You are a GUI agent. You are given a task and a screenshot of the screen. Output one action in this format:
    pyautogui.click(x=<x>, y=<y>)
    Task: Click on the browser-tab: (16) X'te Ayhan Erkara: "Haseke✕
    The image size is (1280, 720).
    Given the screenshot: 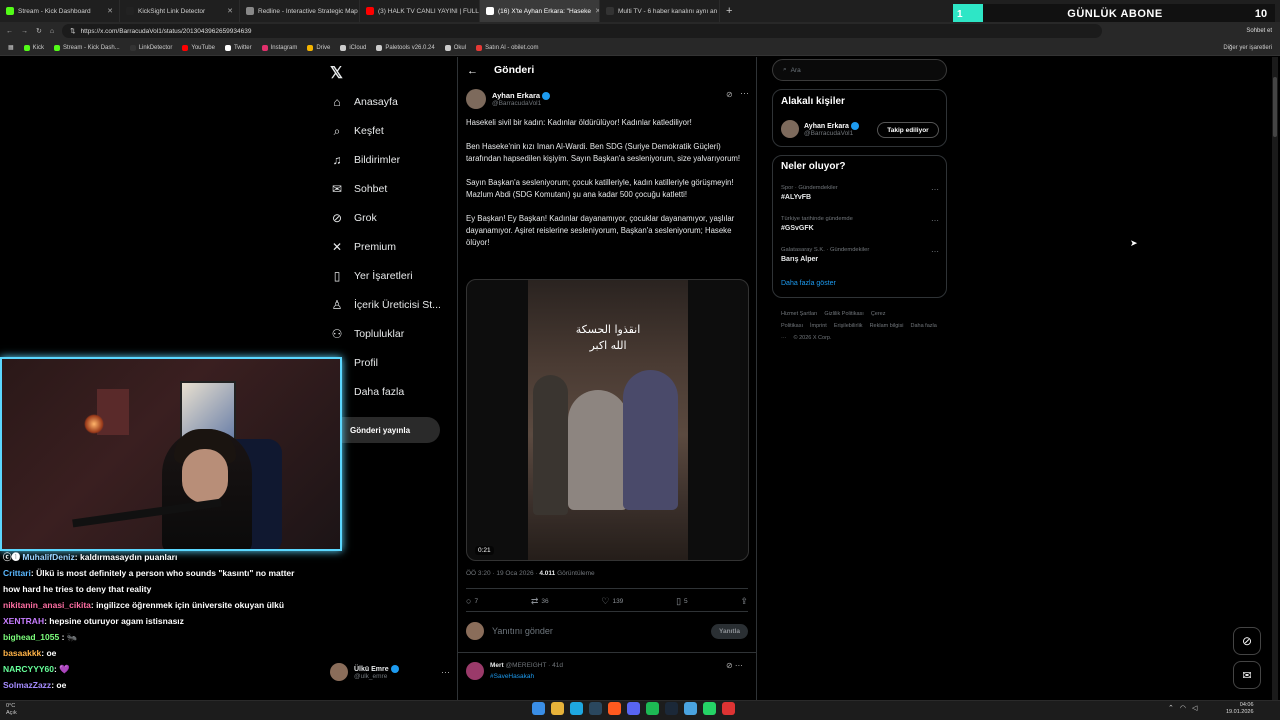 What is the action you would take?
    pyautogui.click(x=540, y=11)
    